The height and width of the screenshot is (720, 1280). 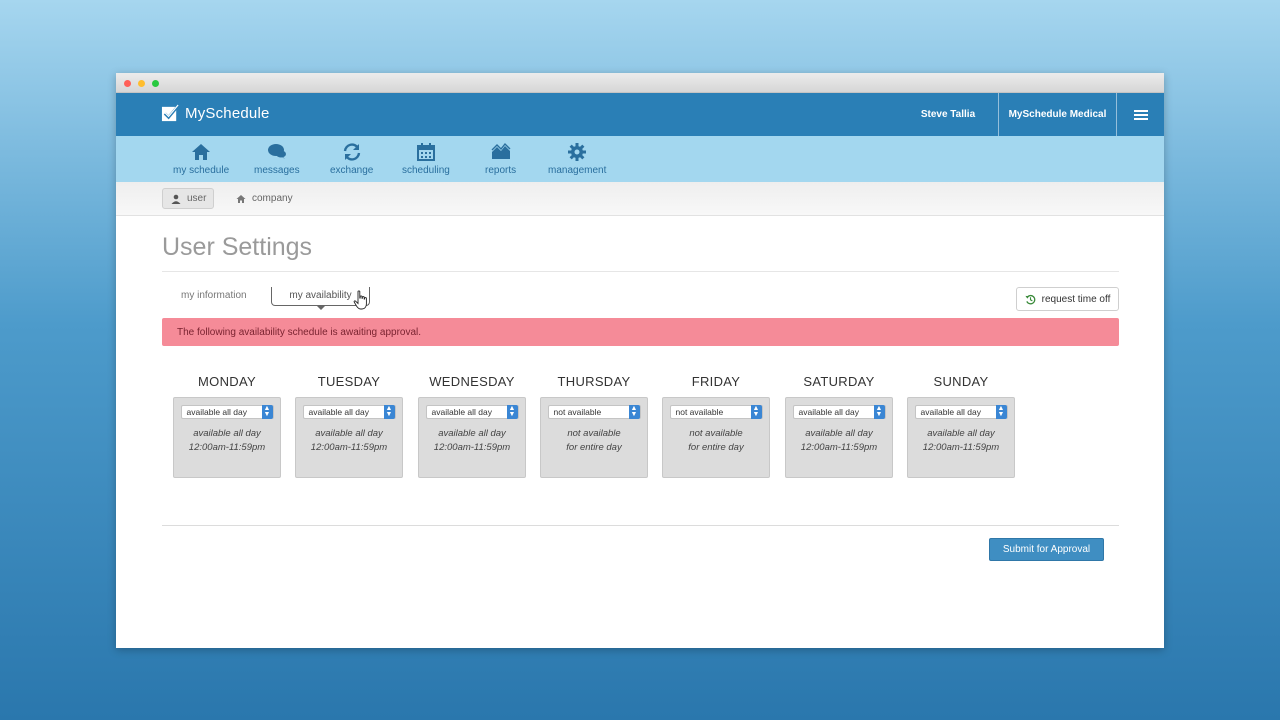 I want to click on day-name: FRIDAY, so click(x=716, y=381).